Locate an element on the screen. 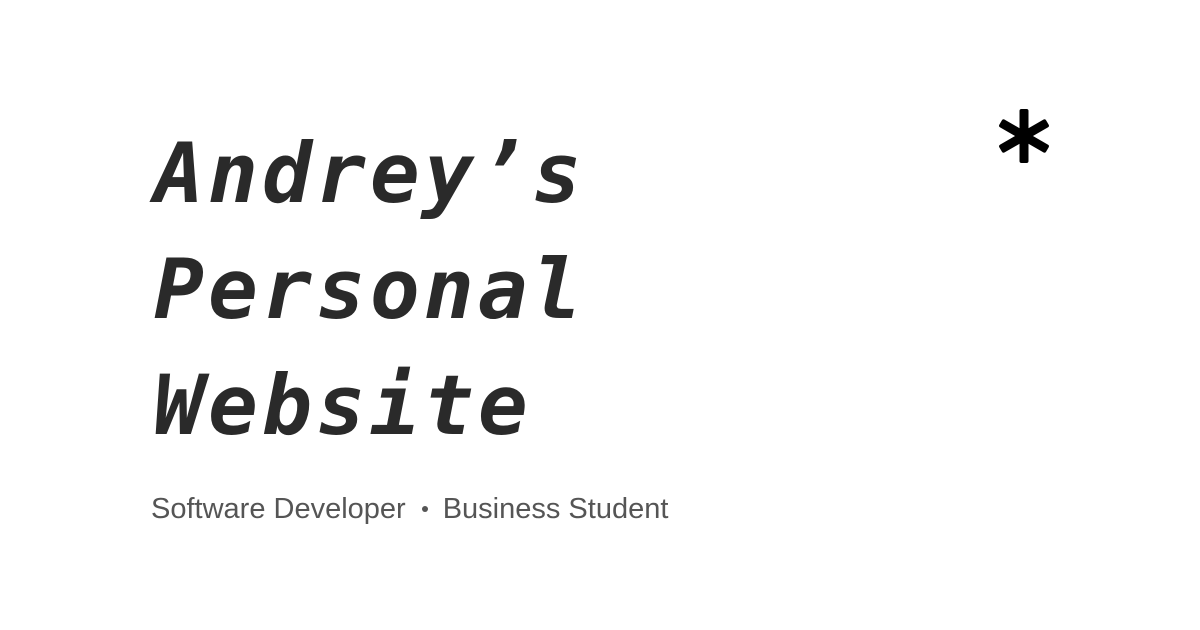  asterisk-icon is located at coordinates (1024, 136).